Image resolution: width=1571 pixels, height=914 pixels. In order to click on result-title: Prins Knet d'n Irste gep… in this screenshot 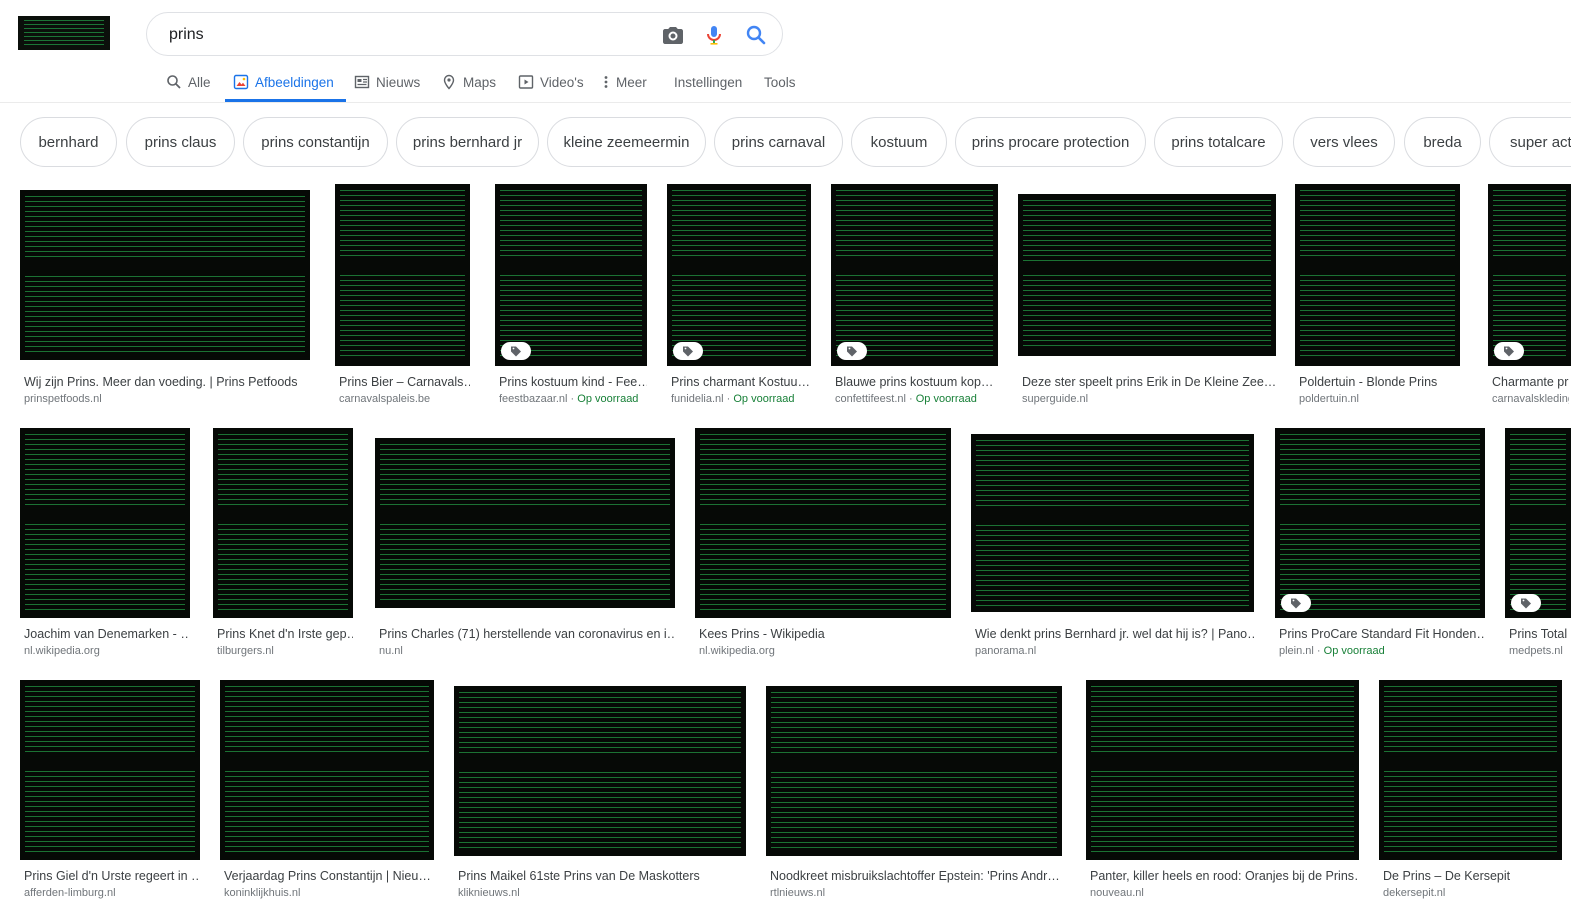, I will do `click(285, 634)`.